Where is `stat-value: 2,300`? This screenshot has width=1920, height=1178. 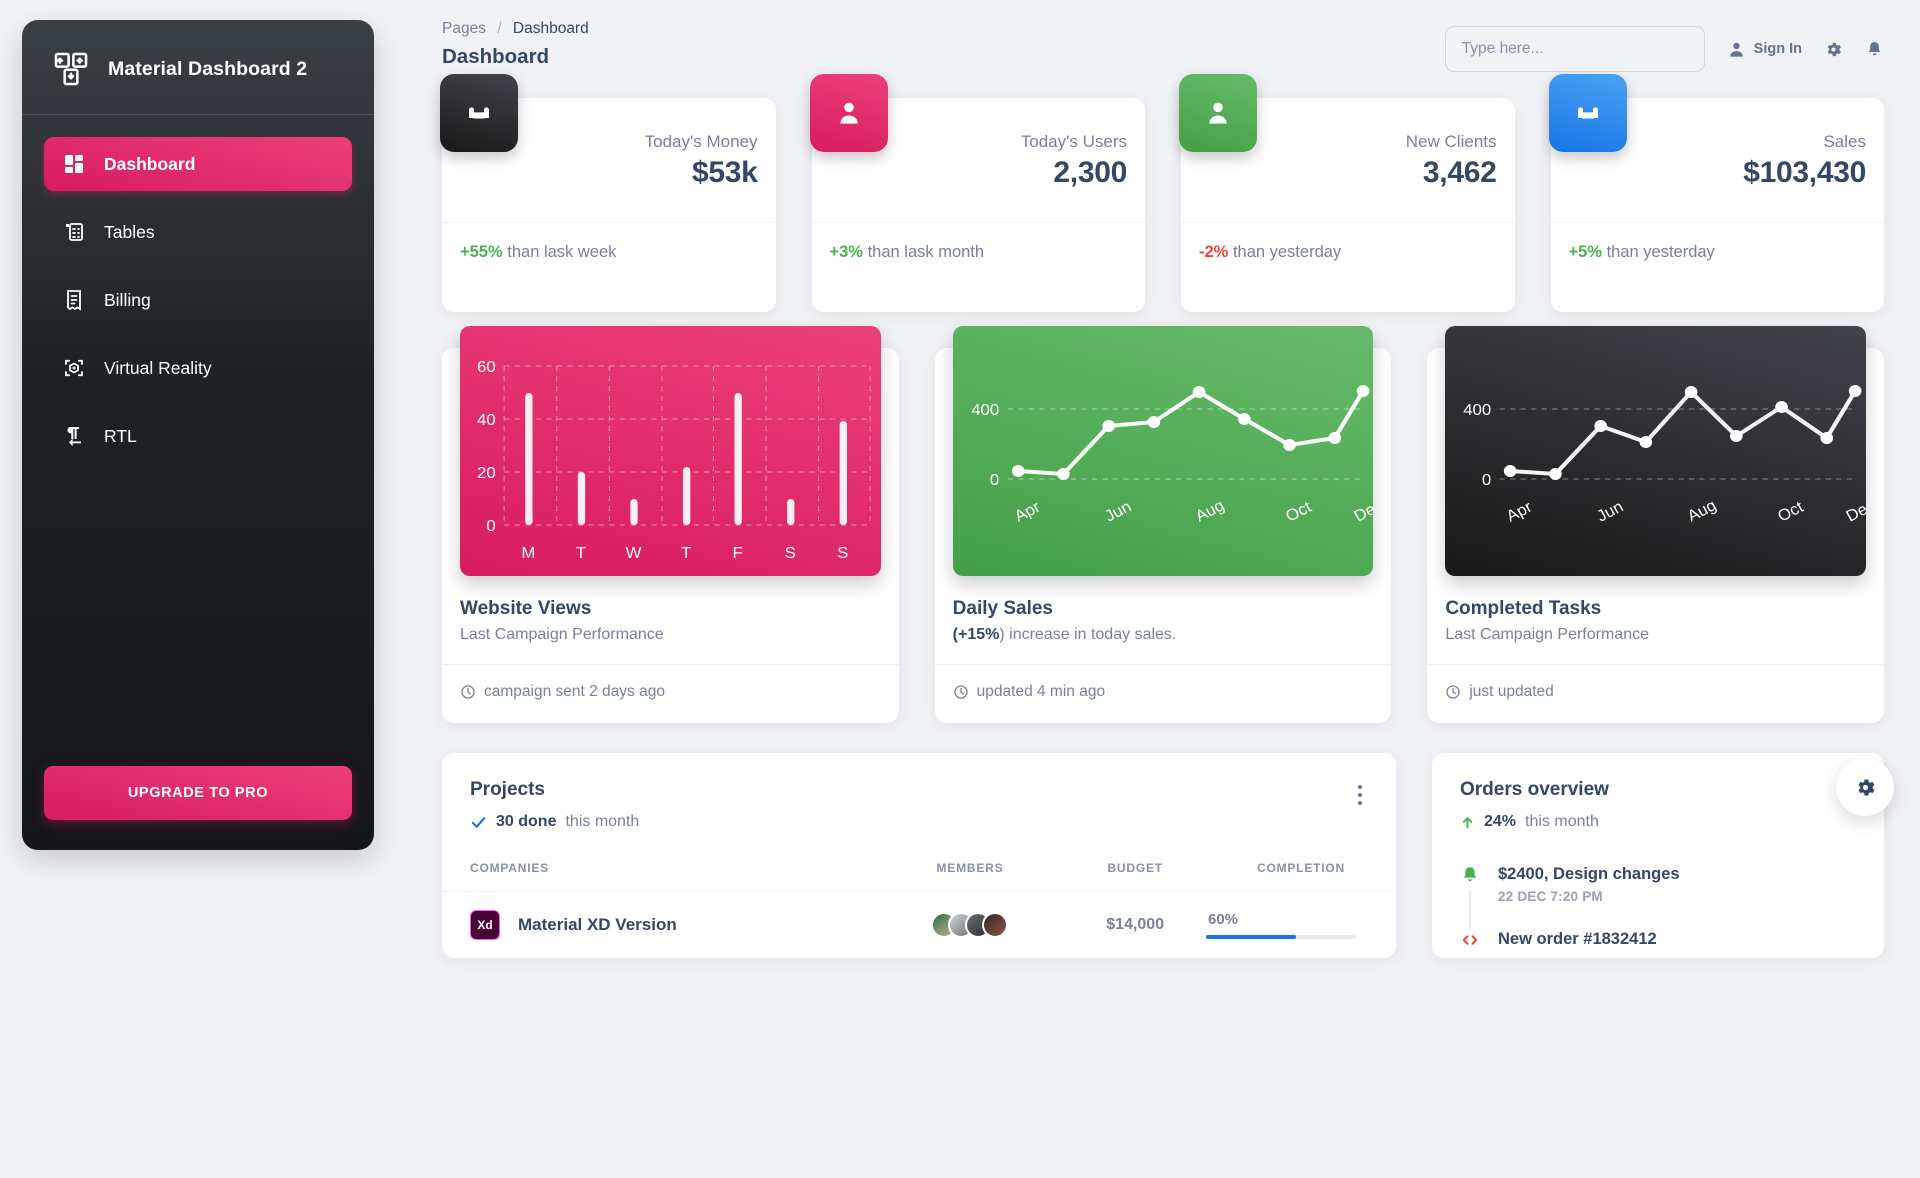 stat-value: 2,300 is located at coordinates (1090, 172).